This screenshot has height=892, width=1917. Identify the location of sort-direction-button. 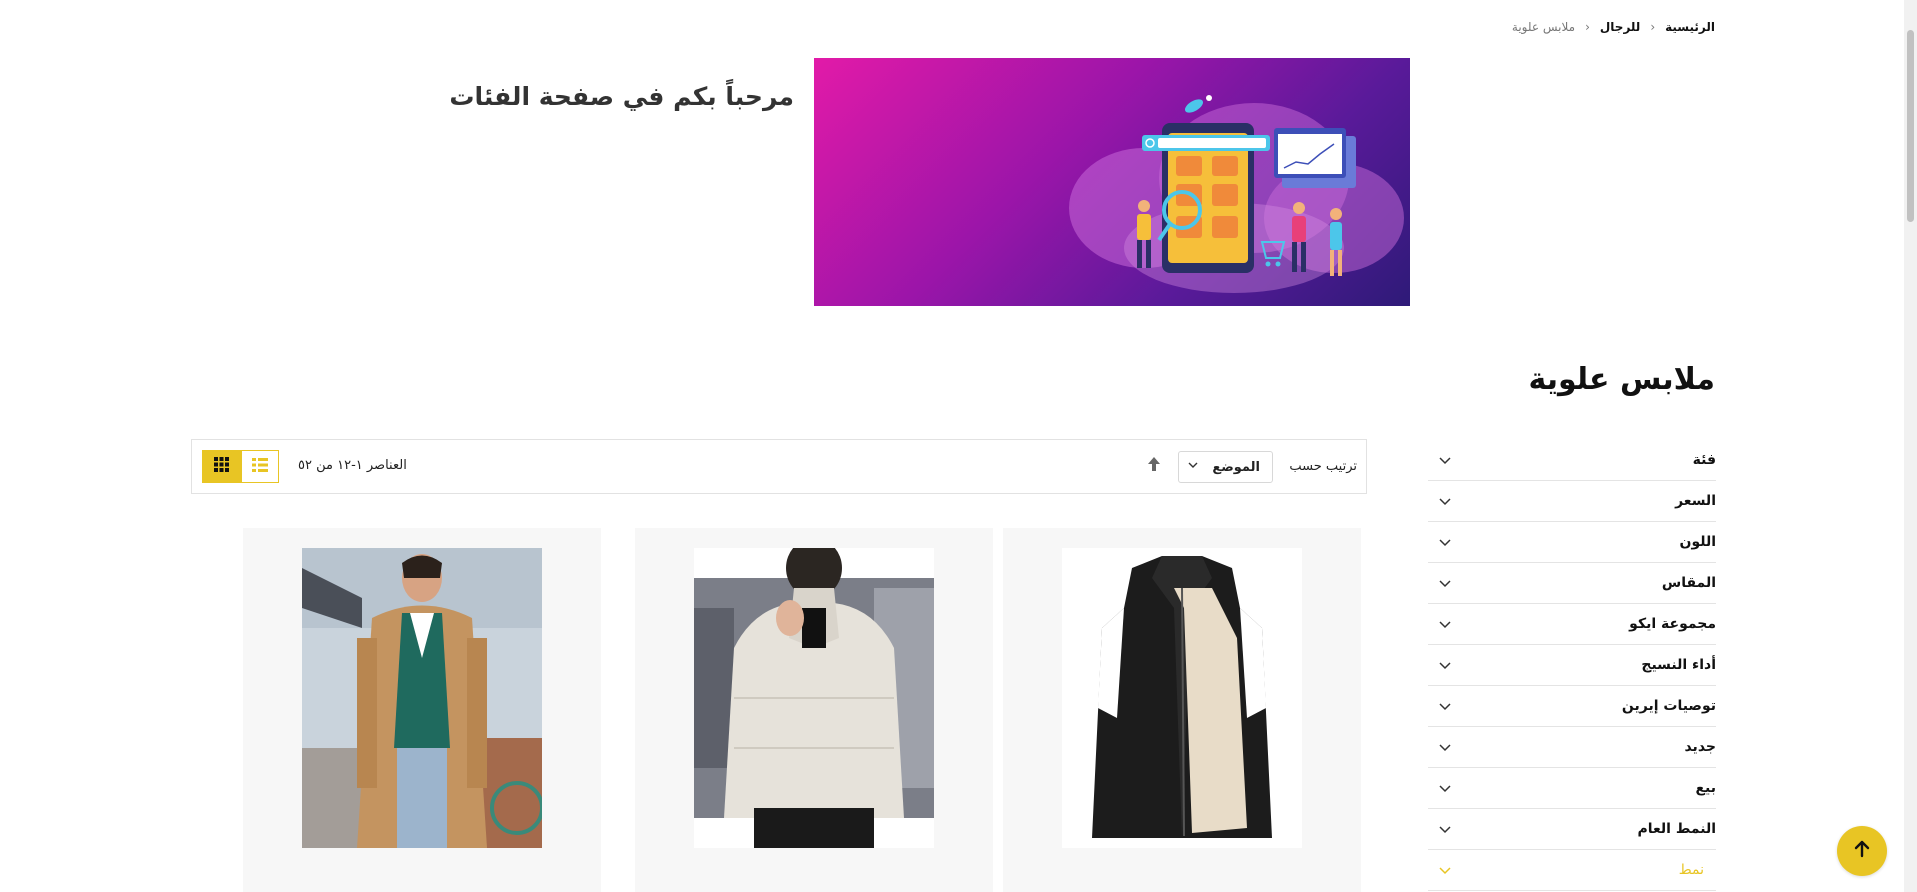
(1154, 466).